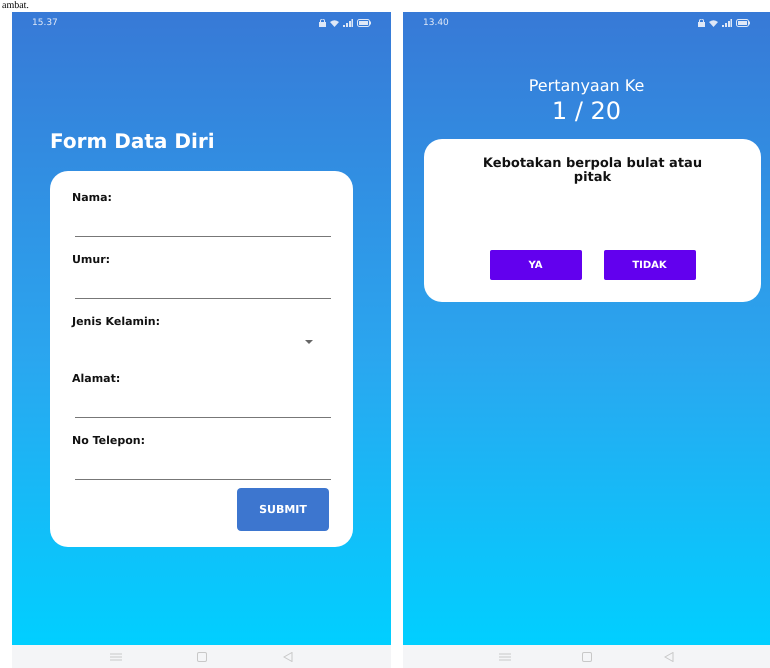 The height and width of the screenshot is (668, 770). What do you see at coordinates (97, 378) in the screenshot?
I see `field-label: Alamat:` at bounding box center [97, 378].